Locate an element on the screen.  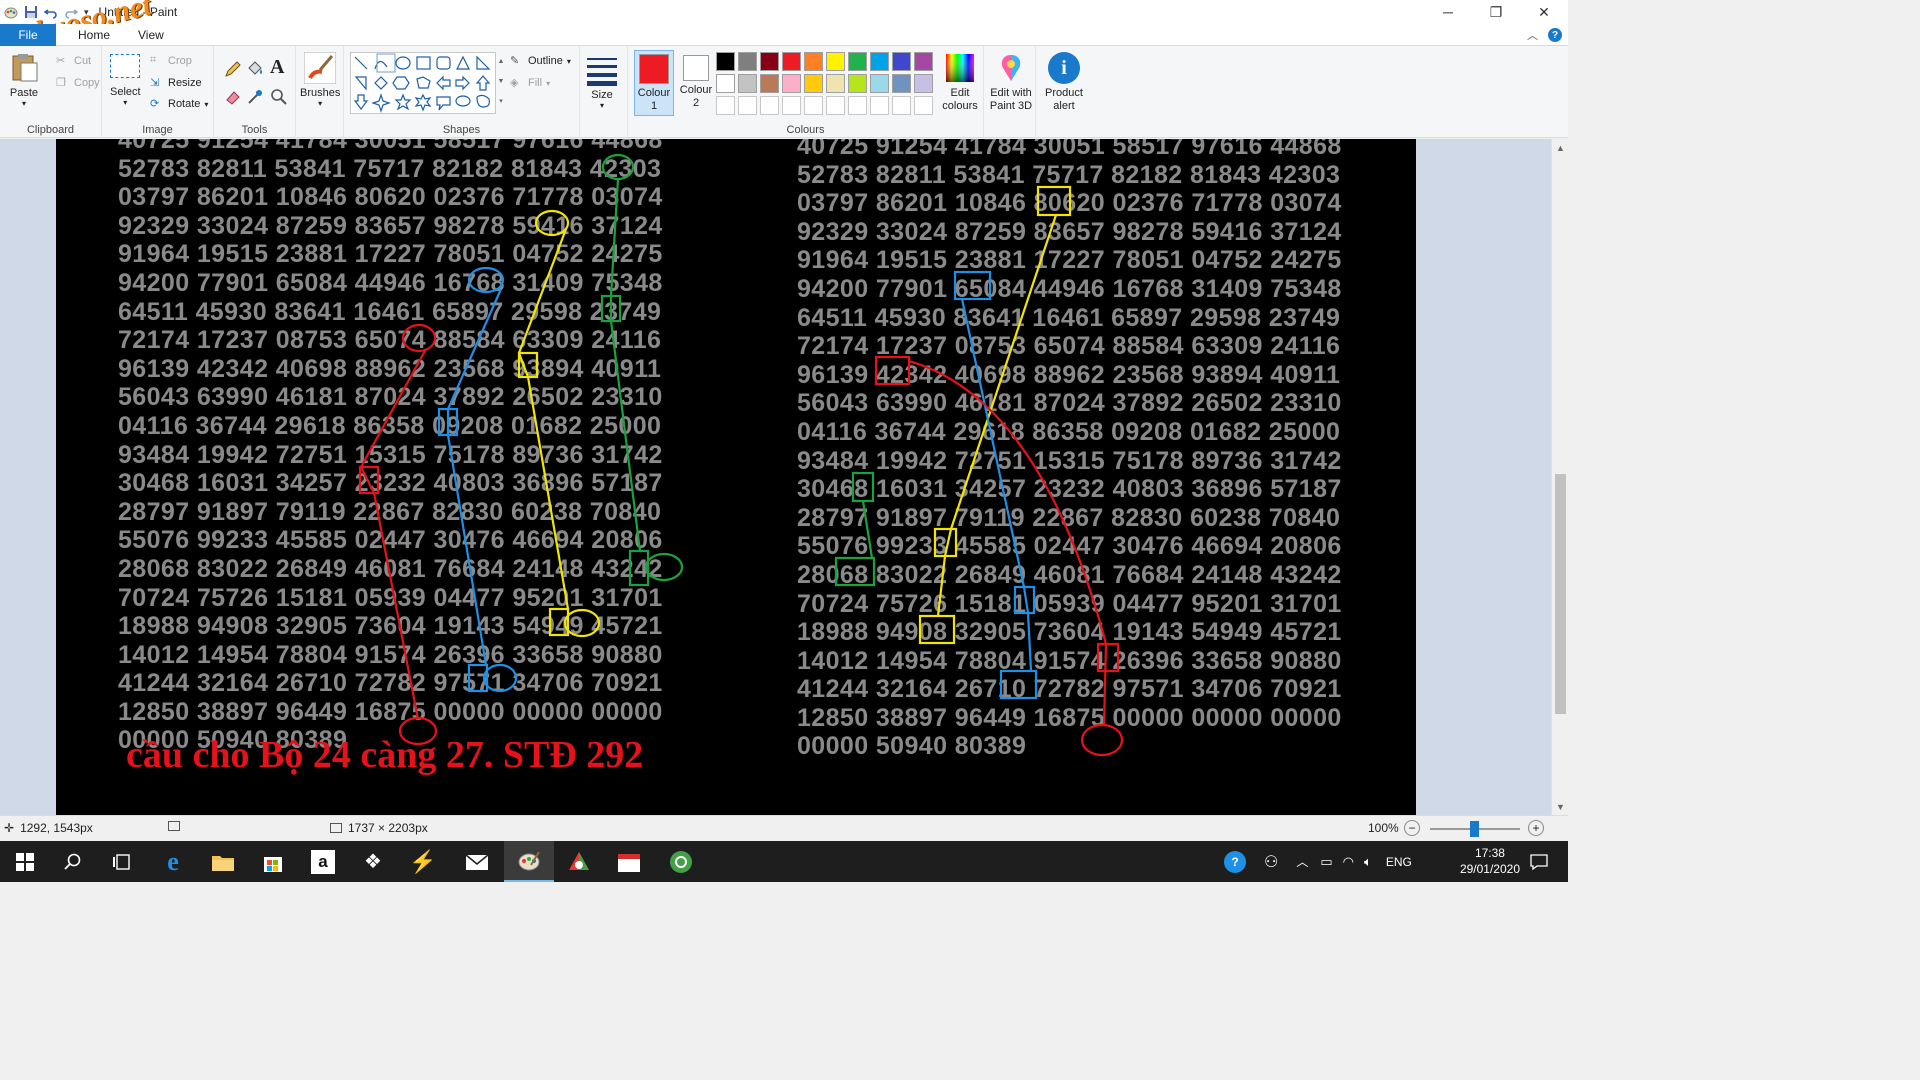
zoom-slider-thumb is located at coordinates (1474, 829).